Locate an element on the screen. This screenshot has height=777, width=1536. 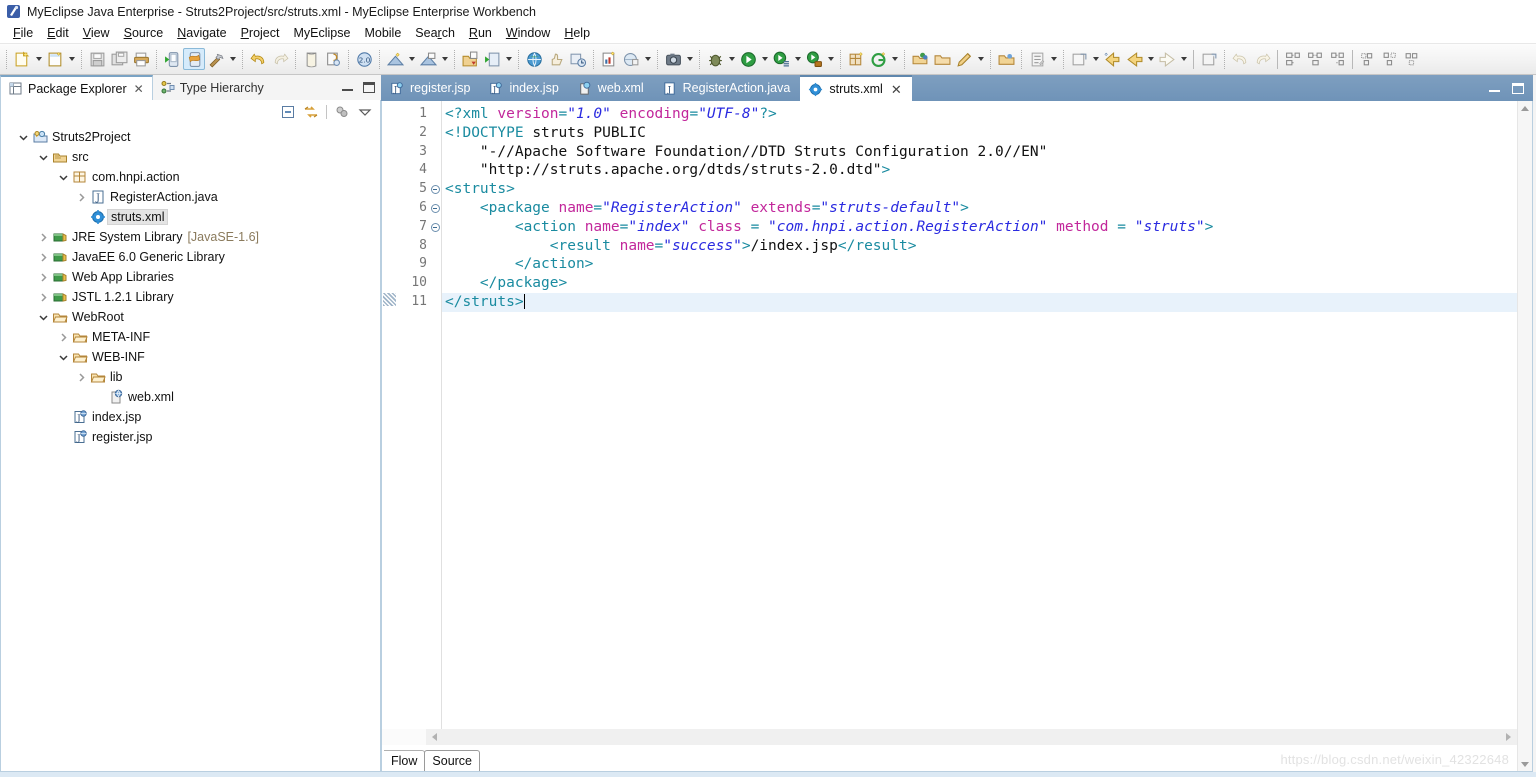
code-line-10: </package> is located at coordinates (981, 283).